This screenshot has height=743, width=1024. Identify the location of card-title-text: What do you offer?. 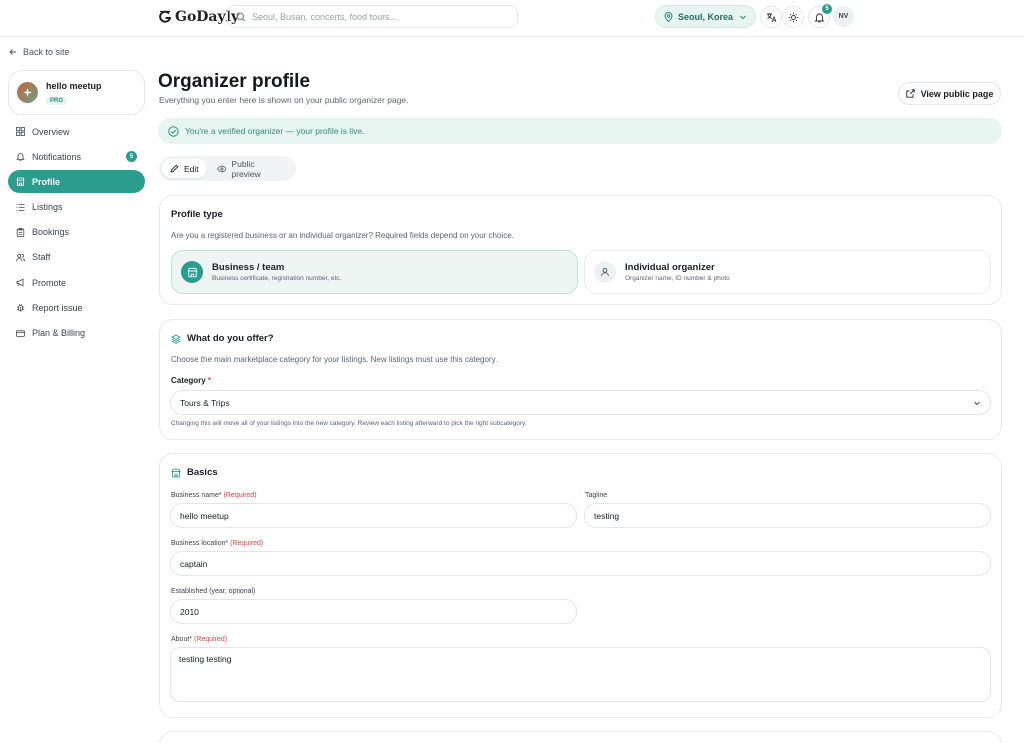
(230, 338).